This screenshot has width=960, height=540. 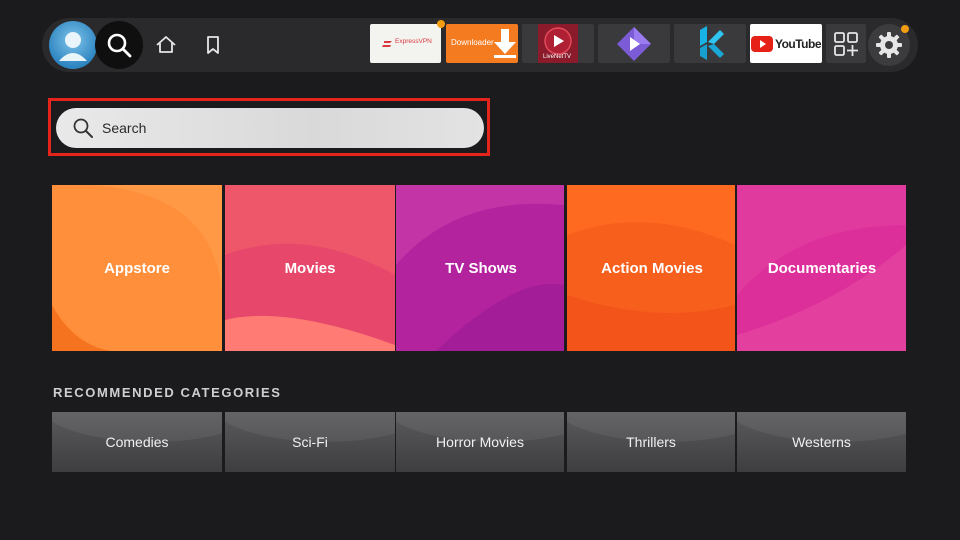 What do you see at coordinates (905, 29) in the screenshot?
I see `settings-notification-dot` at bounding box center [905, 29].